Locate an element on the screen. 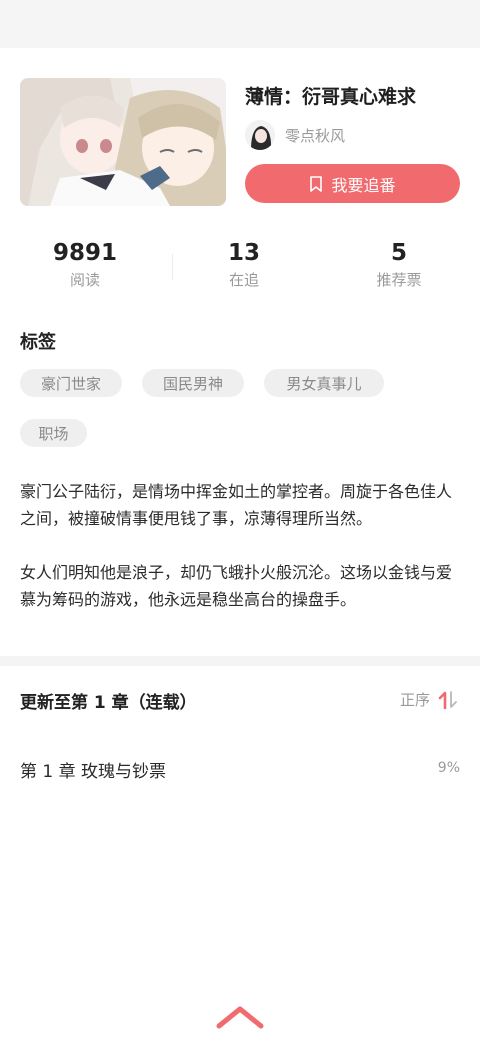 The height and width of the screenshot is (1058, 480). author-avatar is located at coordinates (260, 135).